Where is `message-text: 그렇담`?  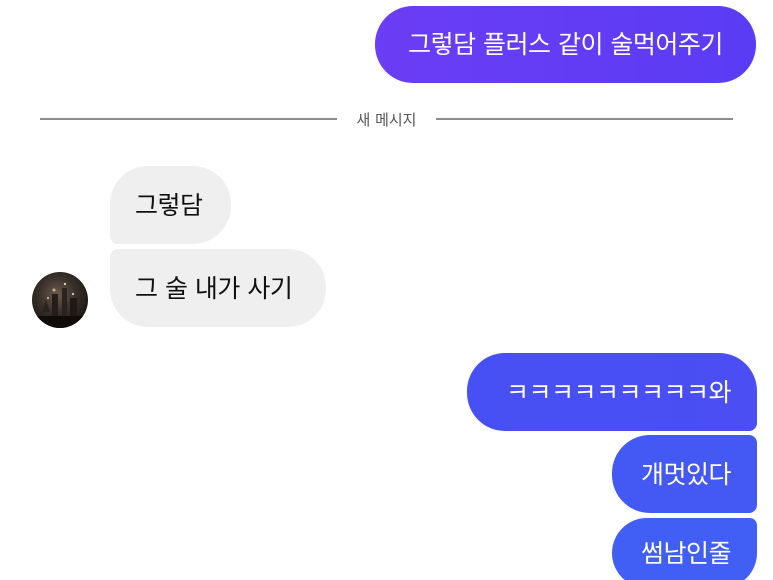
message-text: 그렇담 is located at coordinates (169, 205).